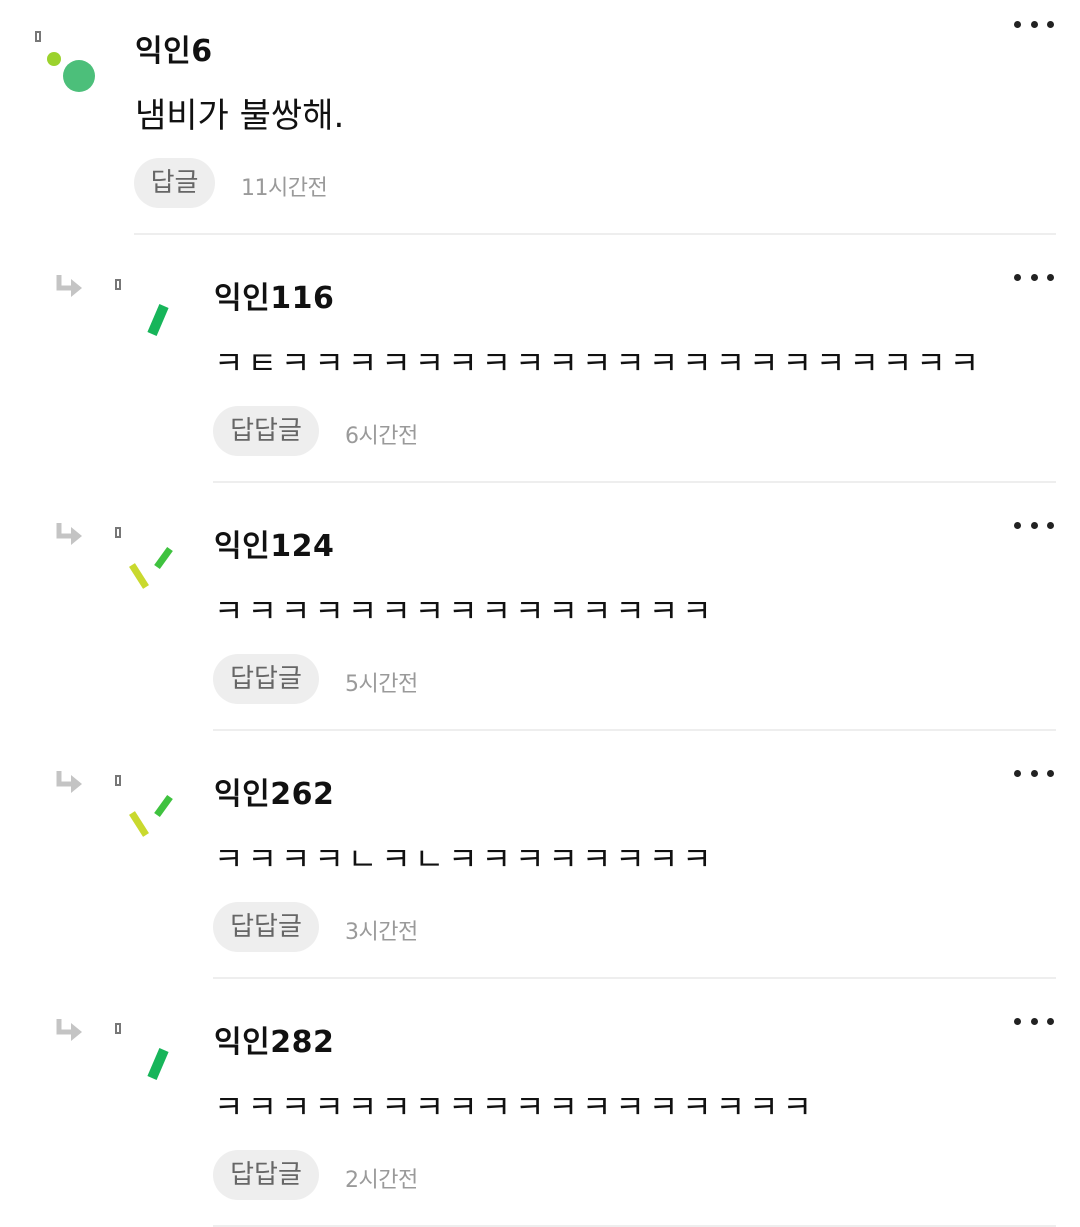 This screenshot has width=1080, height=1227. What do you see at coordinates (174, 183) in the screenshot?
I see `reply-button: 답글` at bounding box center [174, 183].